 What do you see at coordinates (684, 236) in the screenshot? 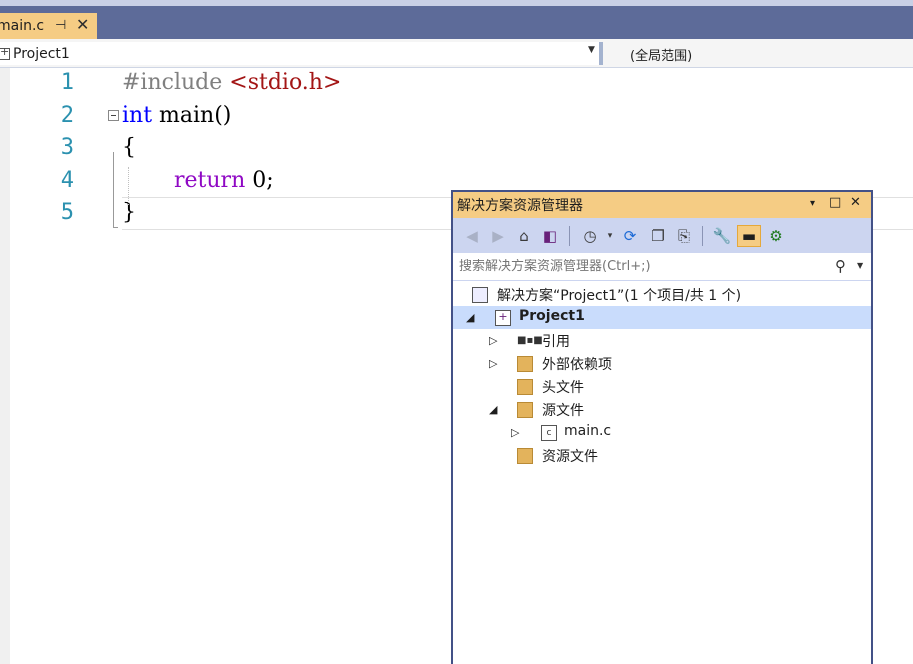
I see `show-all-files-icon: ⎘` at bounding box center [684, 236].